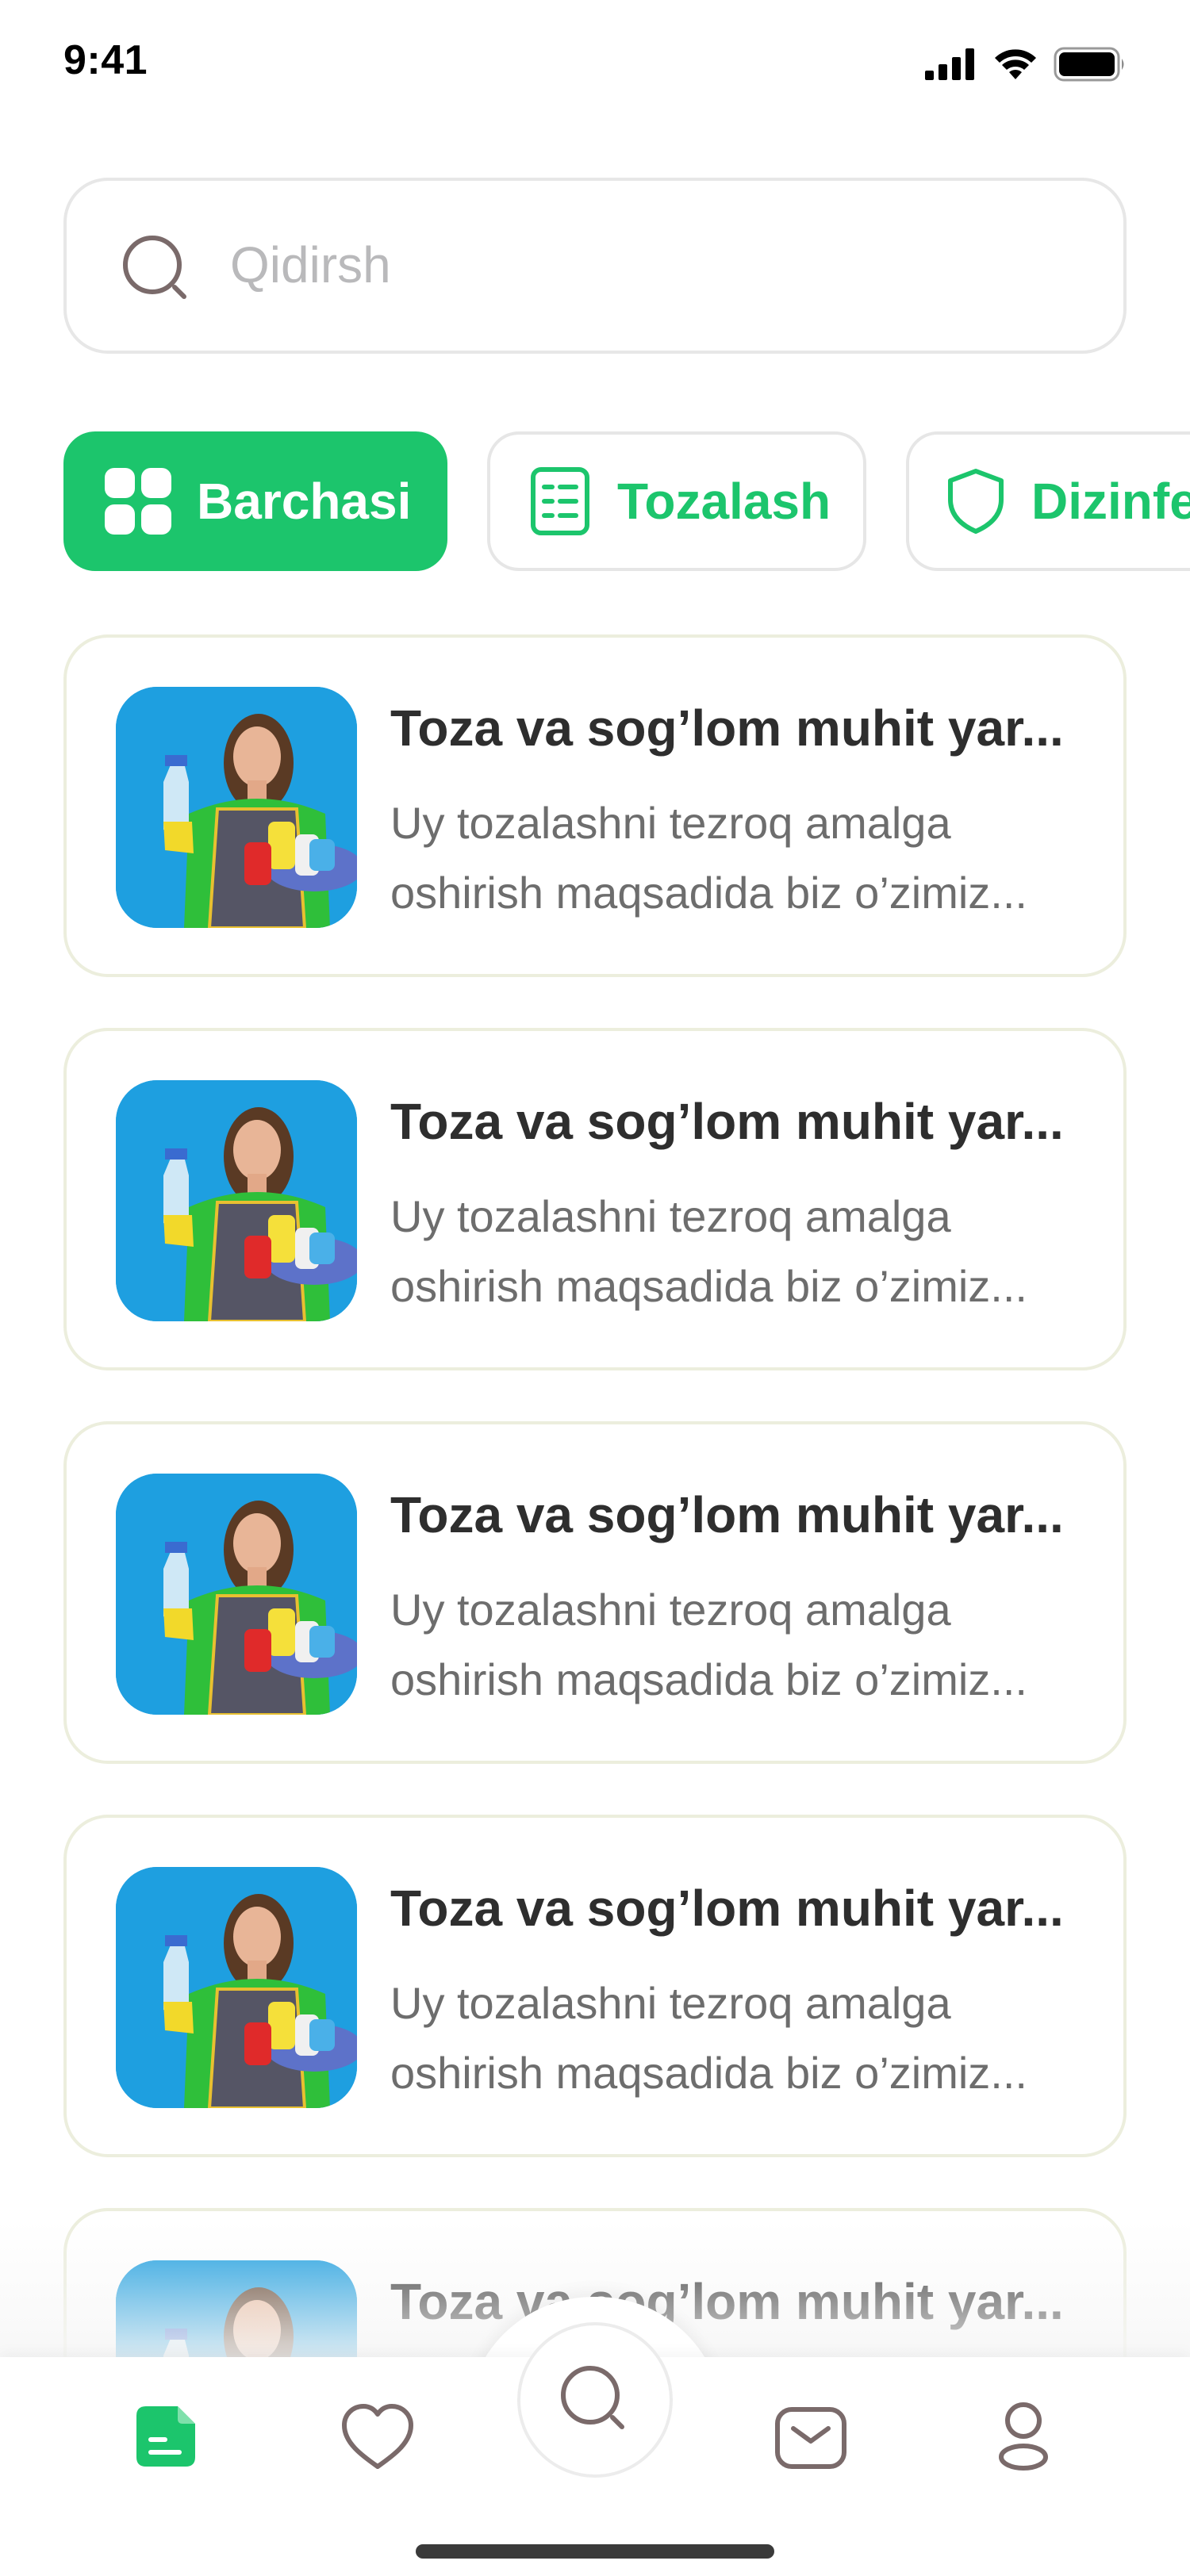 The width and height of the screenshot is (1190, 2576). I want to click on status-time: 9:41, so click(105, 60).